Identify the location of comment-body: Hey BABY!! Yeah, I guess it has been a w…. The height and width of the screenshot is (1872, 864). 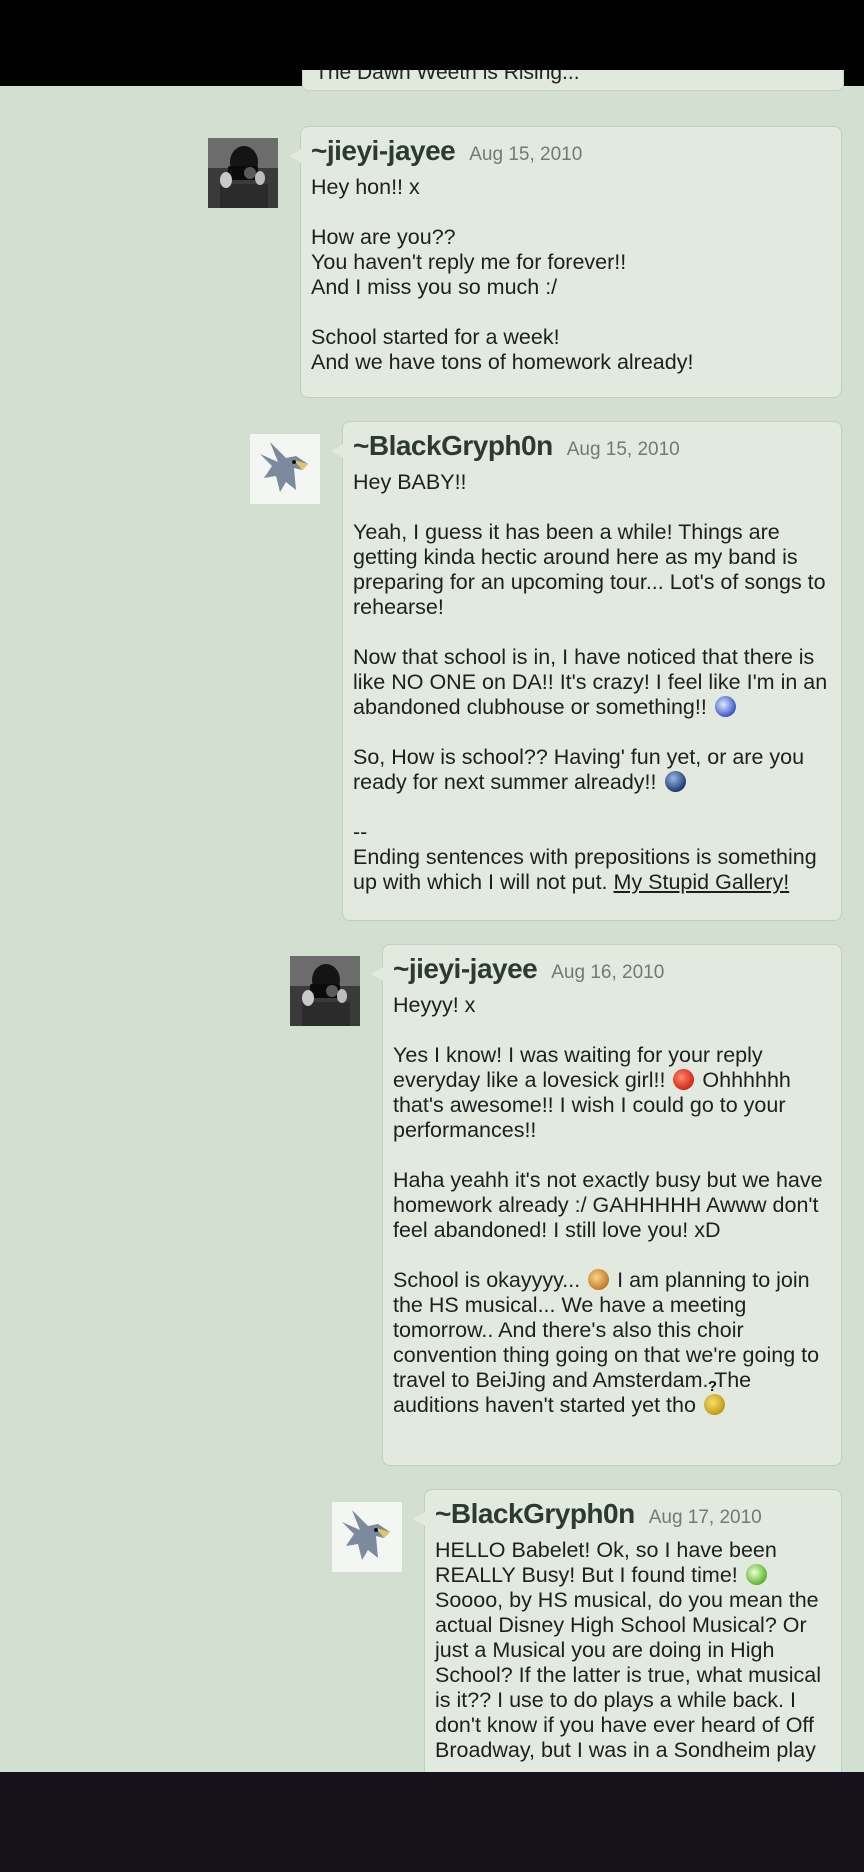
(592, 682).